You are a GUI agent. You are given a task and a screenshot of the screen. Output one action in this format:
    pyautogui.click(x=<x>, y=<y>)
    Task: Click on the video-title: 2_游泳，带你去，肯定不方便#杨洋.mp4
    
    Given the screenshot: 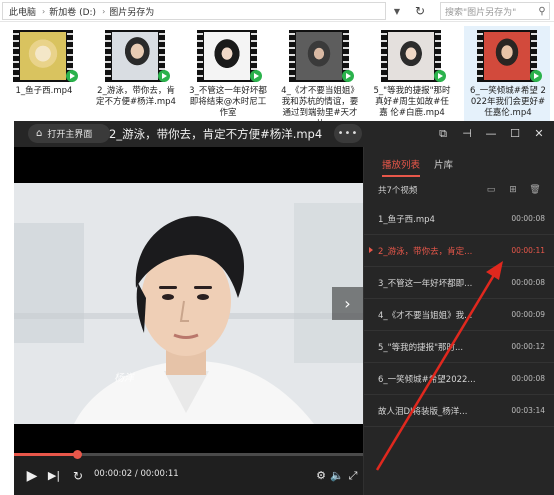 What is the action you would take?
    pyautogui.click(x=216, y=134)
    